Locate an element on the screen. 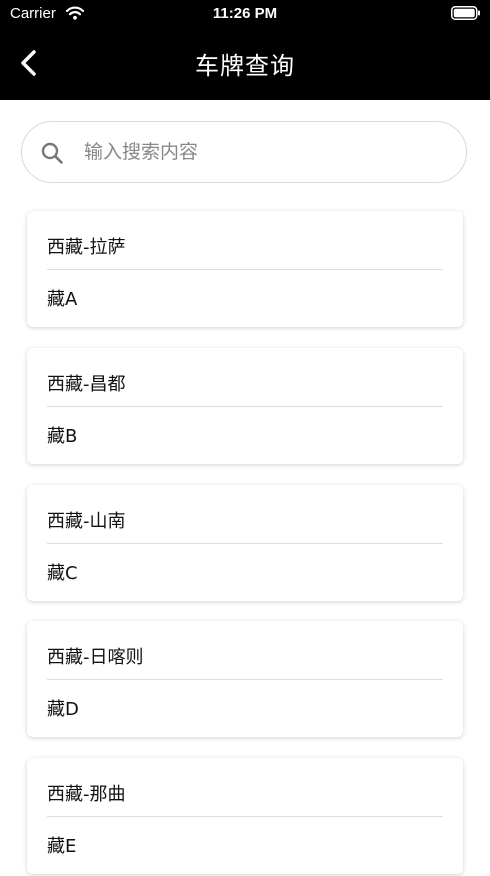  plate-code: 藏E is located at coordinates (62, 846).